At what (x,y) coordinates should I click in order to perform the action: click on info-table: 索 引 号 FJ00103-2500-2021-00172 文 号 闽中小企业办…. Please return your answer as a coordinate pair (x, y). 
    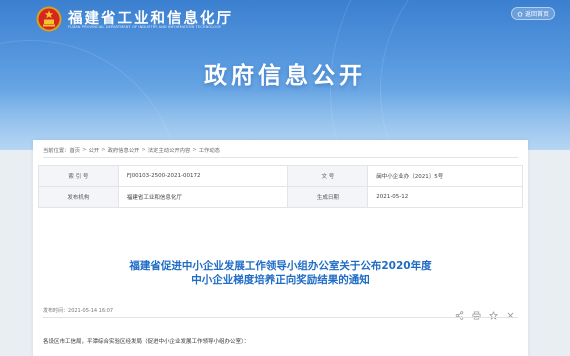
    Looking at the image, I should click on (280, 186).